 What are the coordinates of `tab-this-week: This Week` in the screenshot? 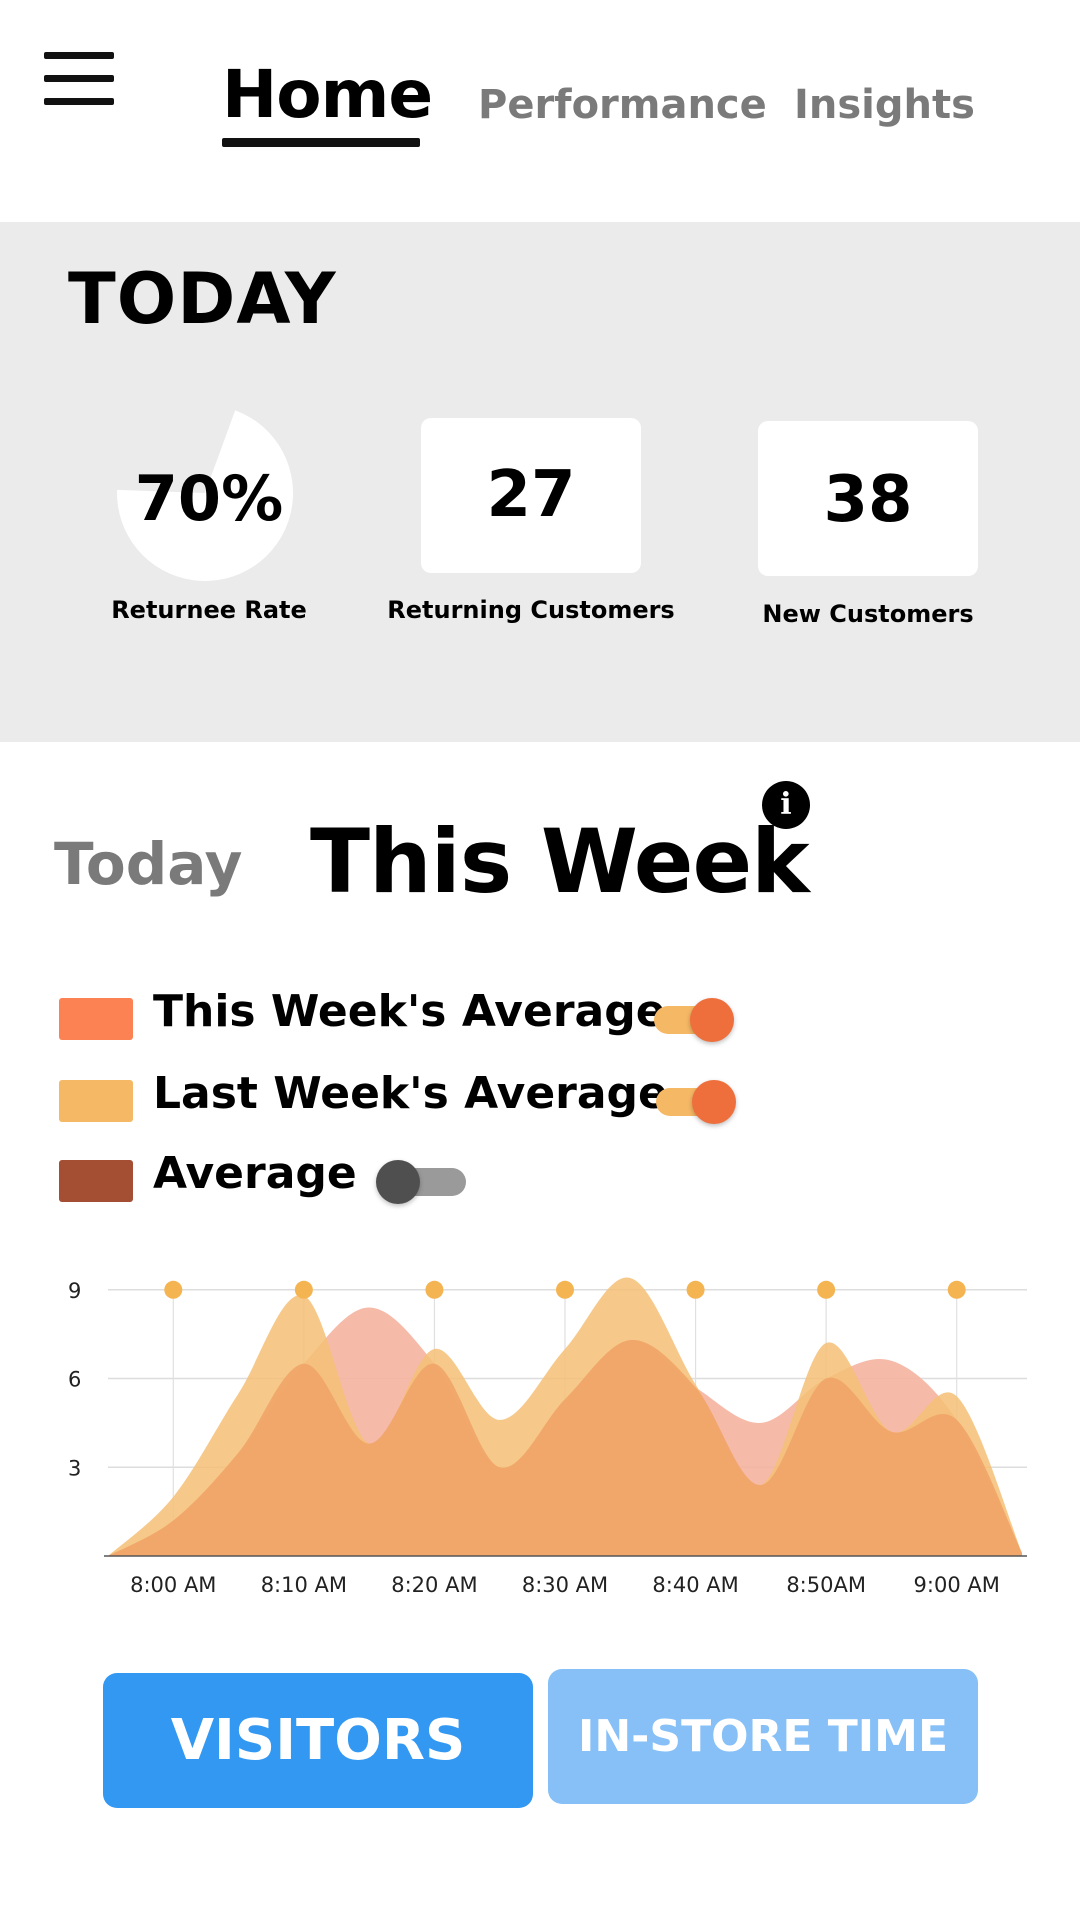 It's located at (560, 861).